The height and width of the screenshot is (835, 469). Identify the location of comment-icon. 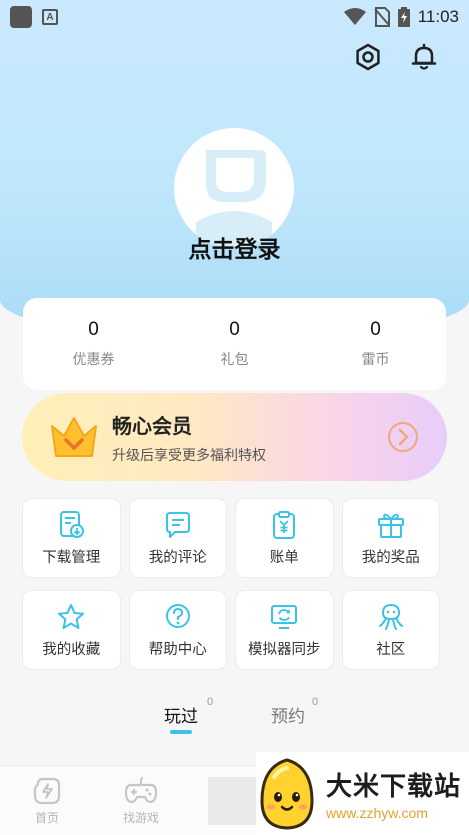
(177, 524).